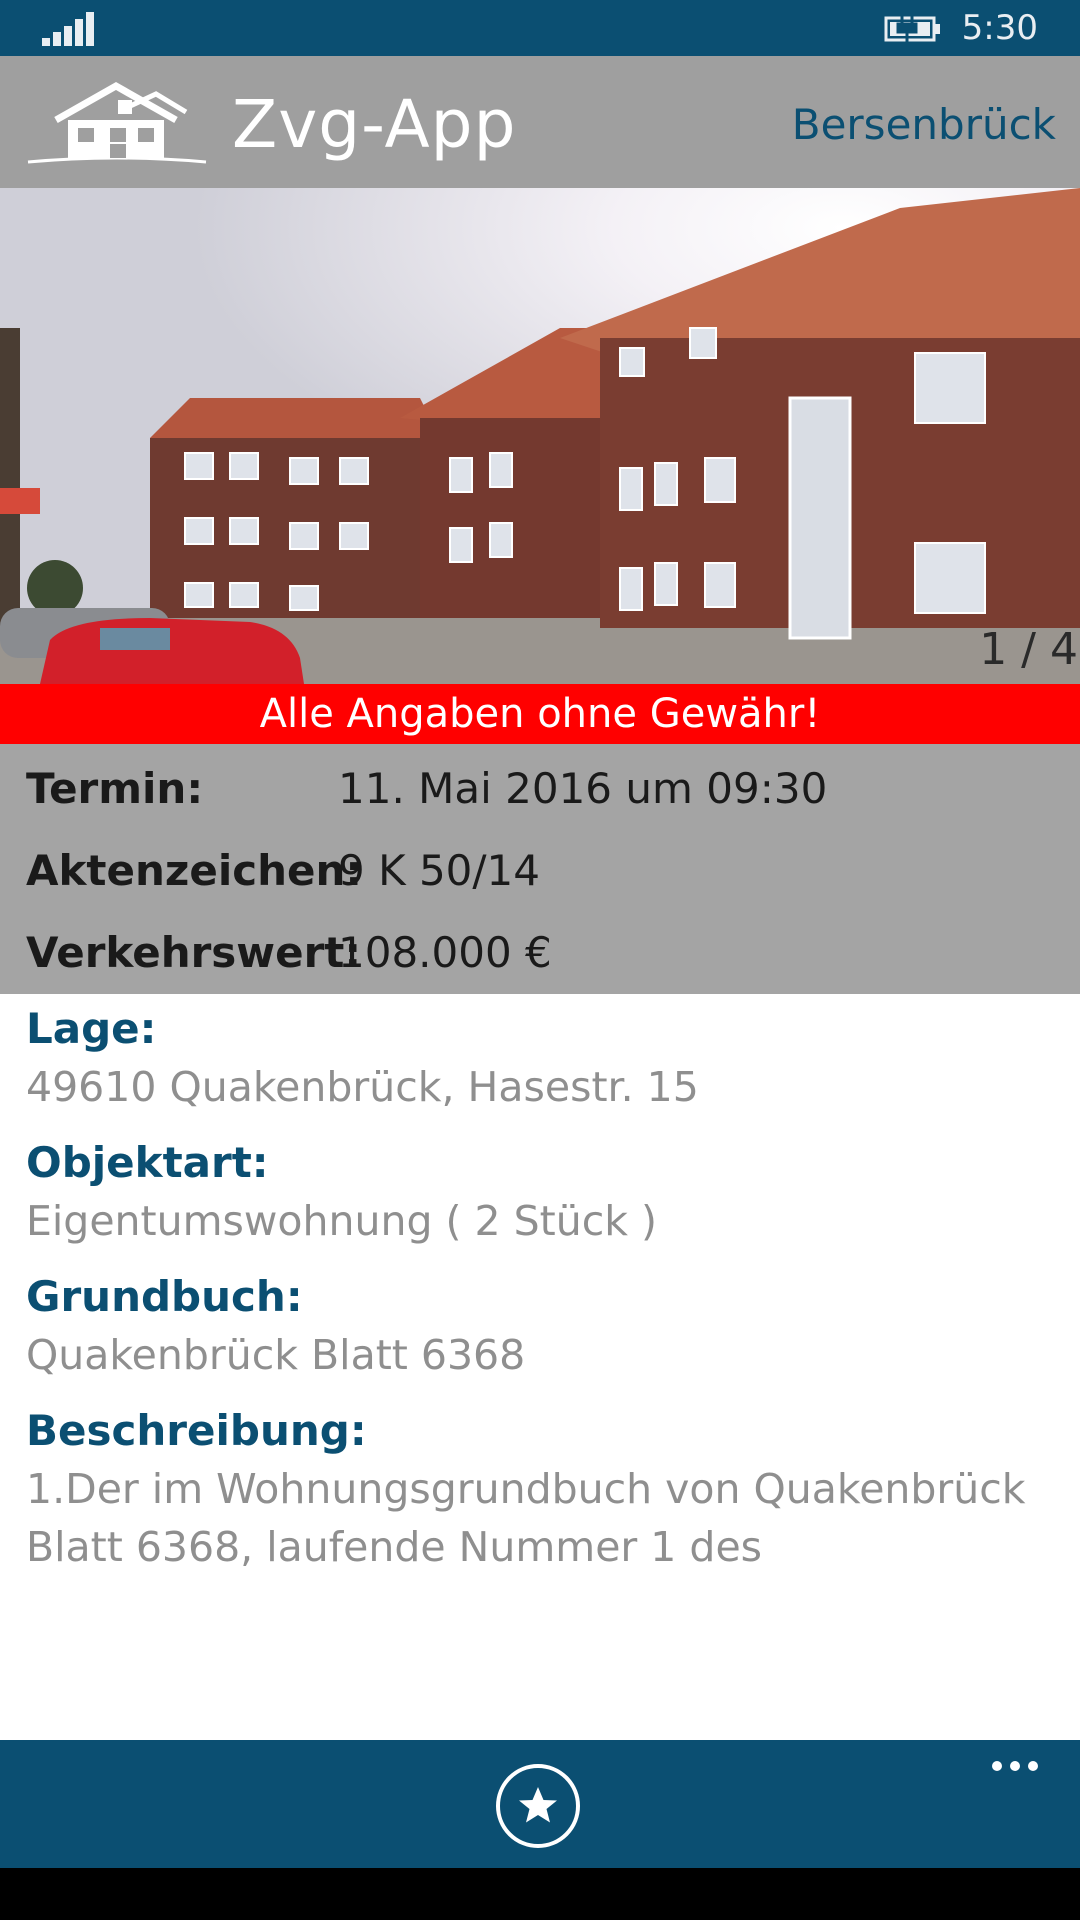  What do you see at coordinates (540, 1894) in the screenshot?
I see `system-nav-bar` at bounding box center [540, 1894].